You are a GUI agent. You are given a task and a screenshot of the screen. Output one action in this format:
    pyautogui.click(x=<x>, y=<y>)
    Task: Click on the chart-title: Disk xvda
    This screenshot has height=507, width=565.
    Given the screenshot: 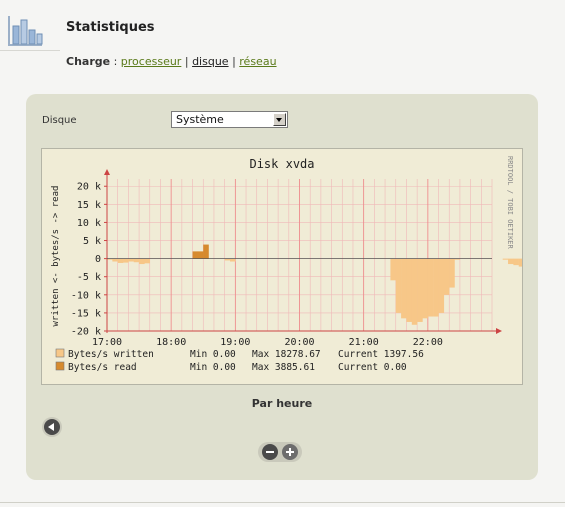 What is the action you would take?
    pyautogui.click(x=281, y=164)
    